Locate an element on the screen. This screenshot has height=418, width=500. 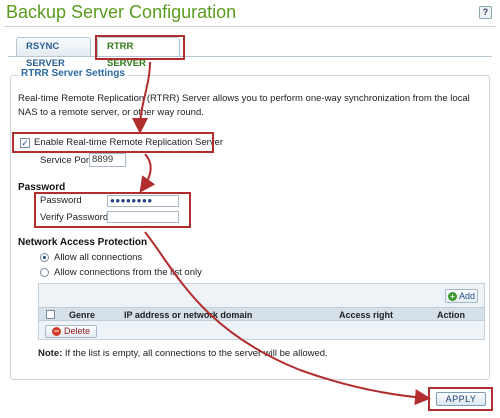
note-prefix: Note: is located at coordinates (50, 353).